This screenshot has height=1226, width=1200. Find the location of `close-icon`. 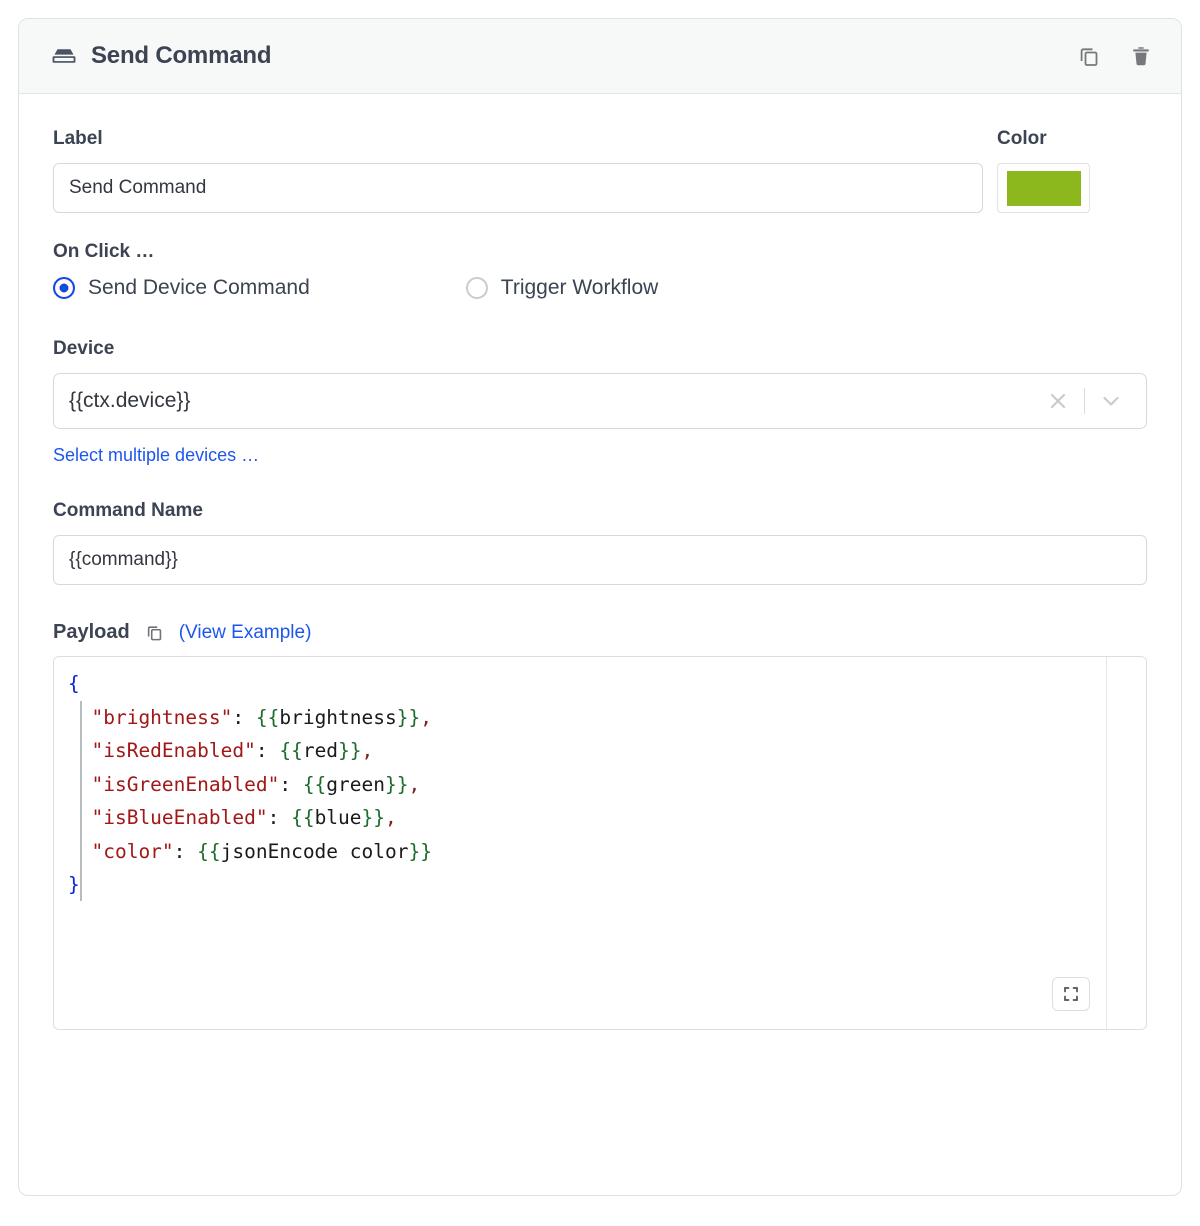

close-icon is located at coordinates (1058, 401).